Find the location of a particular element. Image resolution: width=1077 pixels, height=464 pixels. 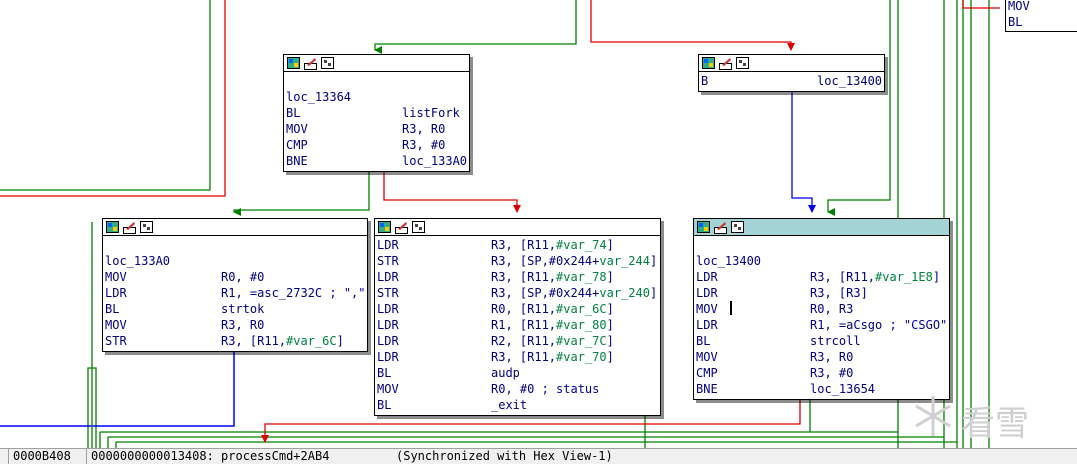

instruction-line: BL listFork is located at coordinates (376, 113).